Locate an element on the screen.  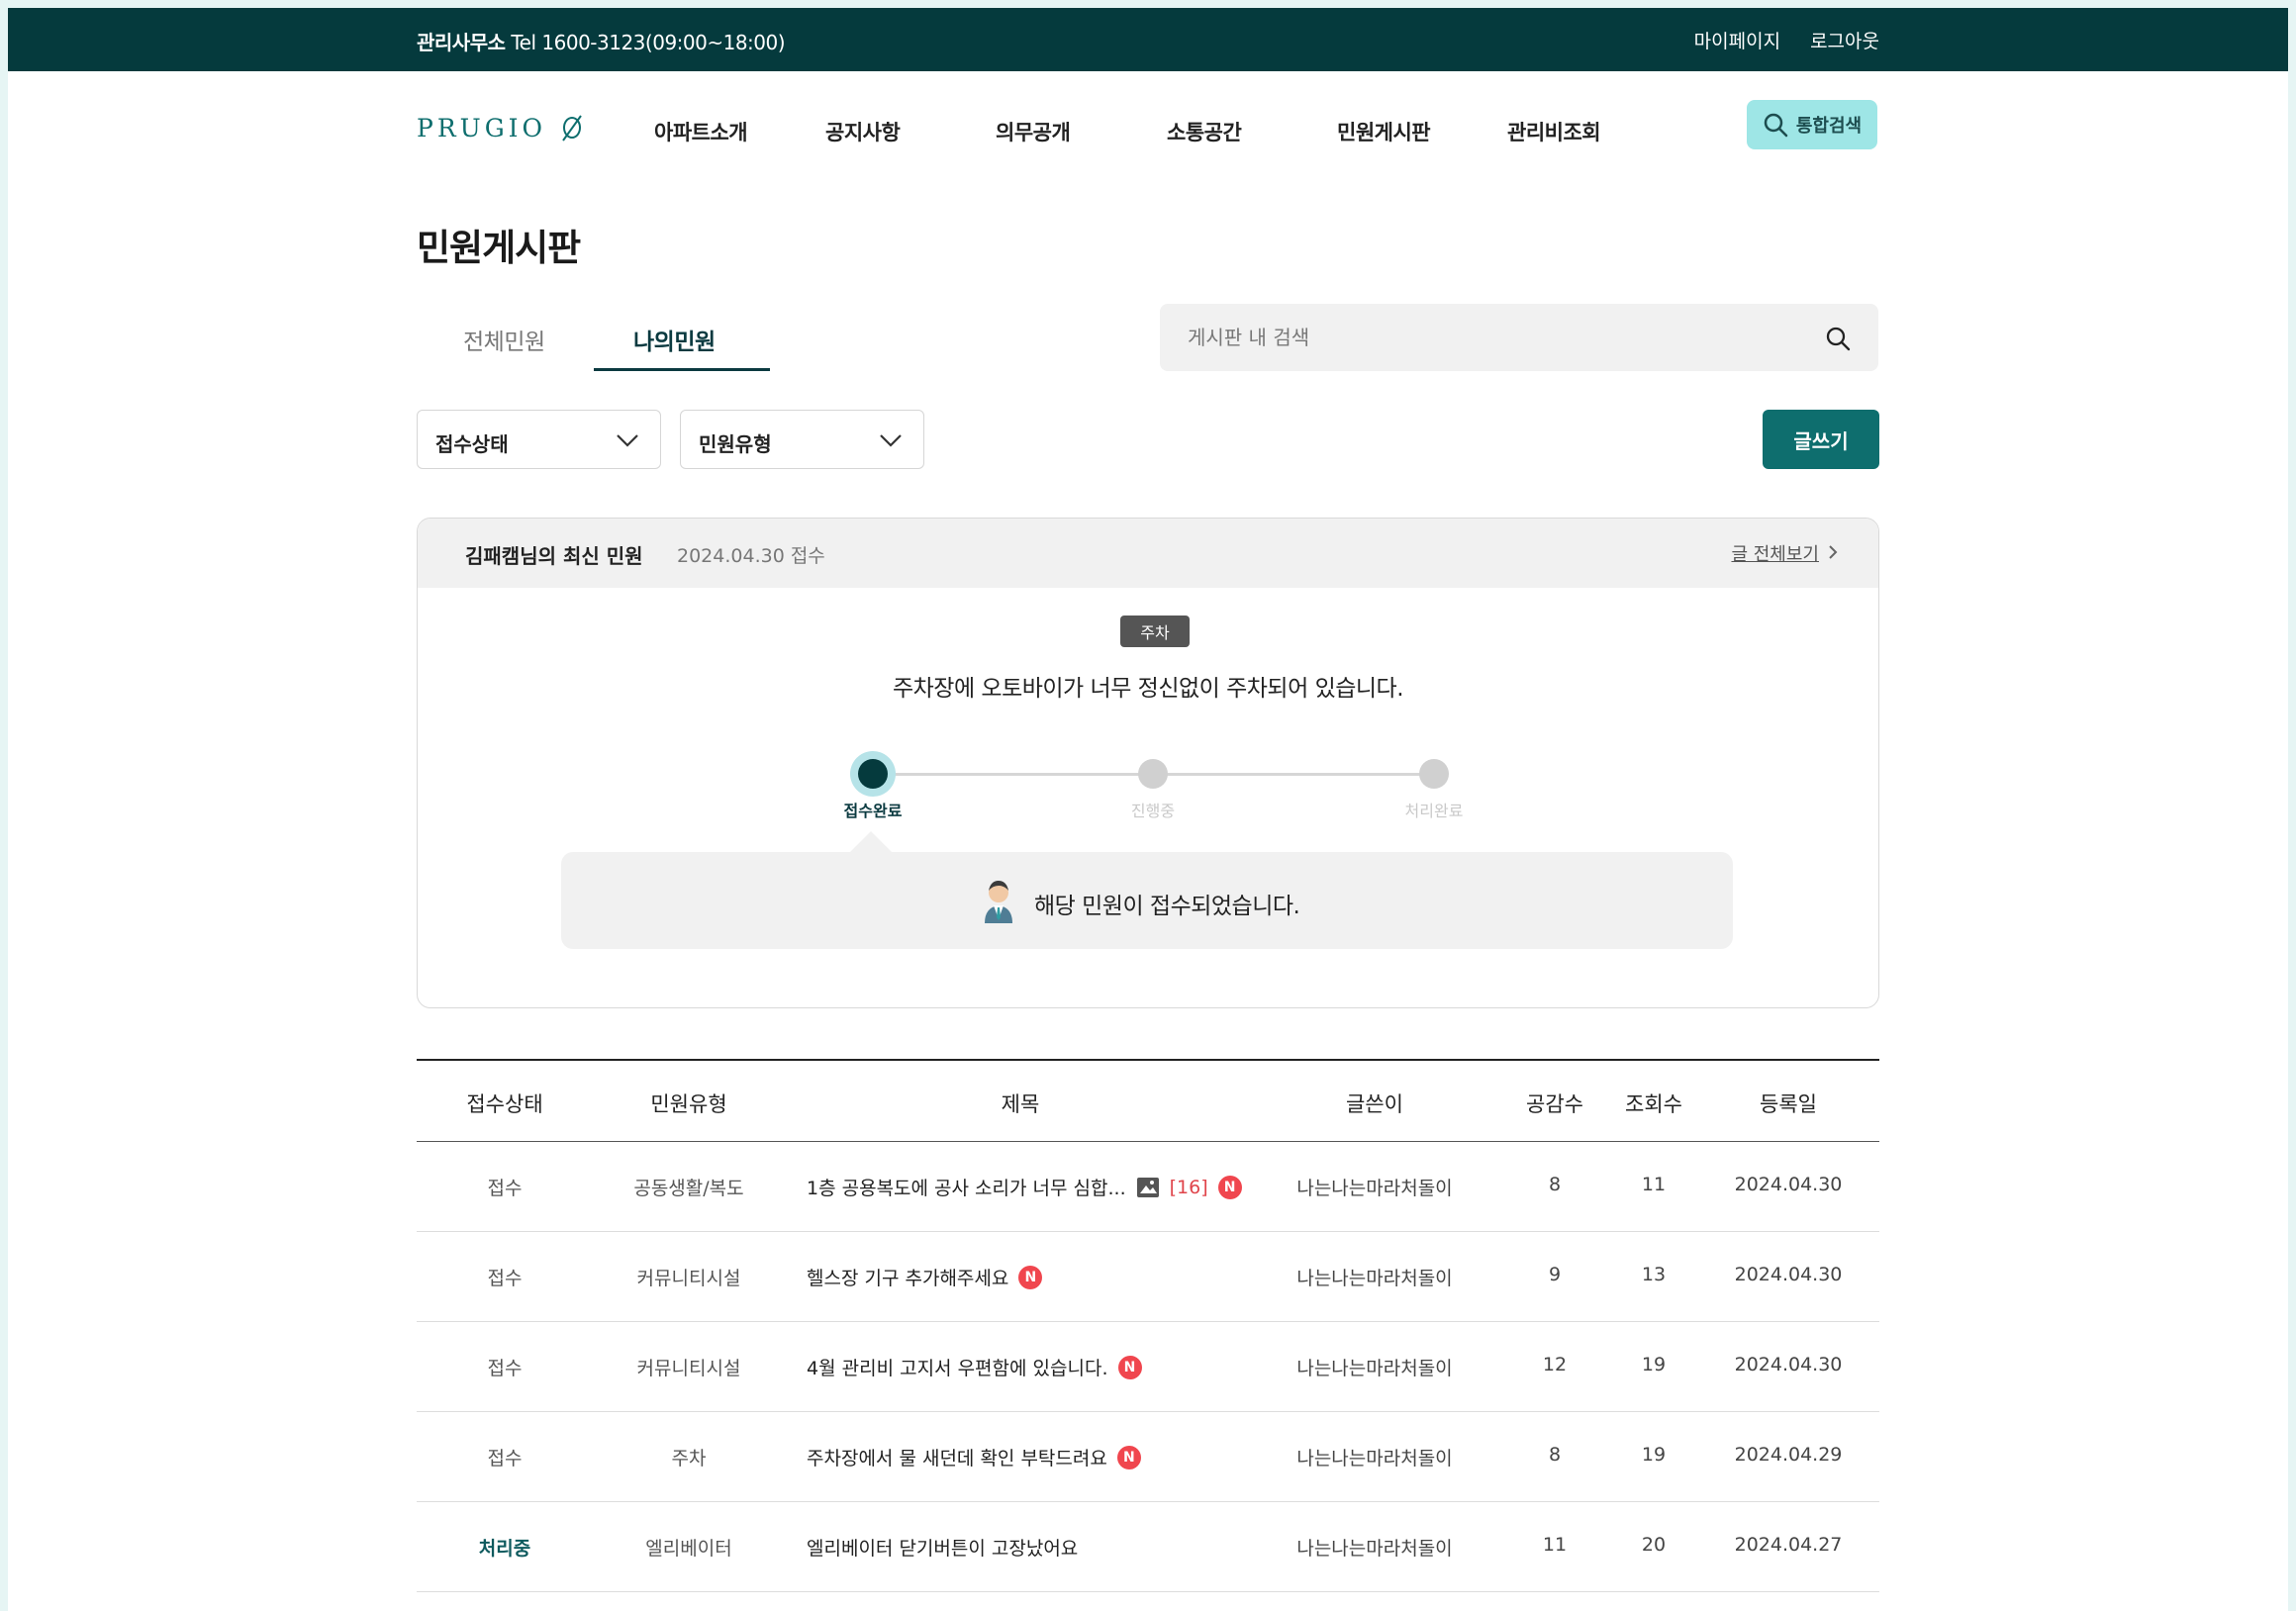
th-title: 제목 is located at coordinates (1020, 1104).